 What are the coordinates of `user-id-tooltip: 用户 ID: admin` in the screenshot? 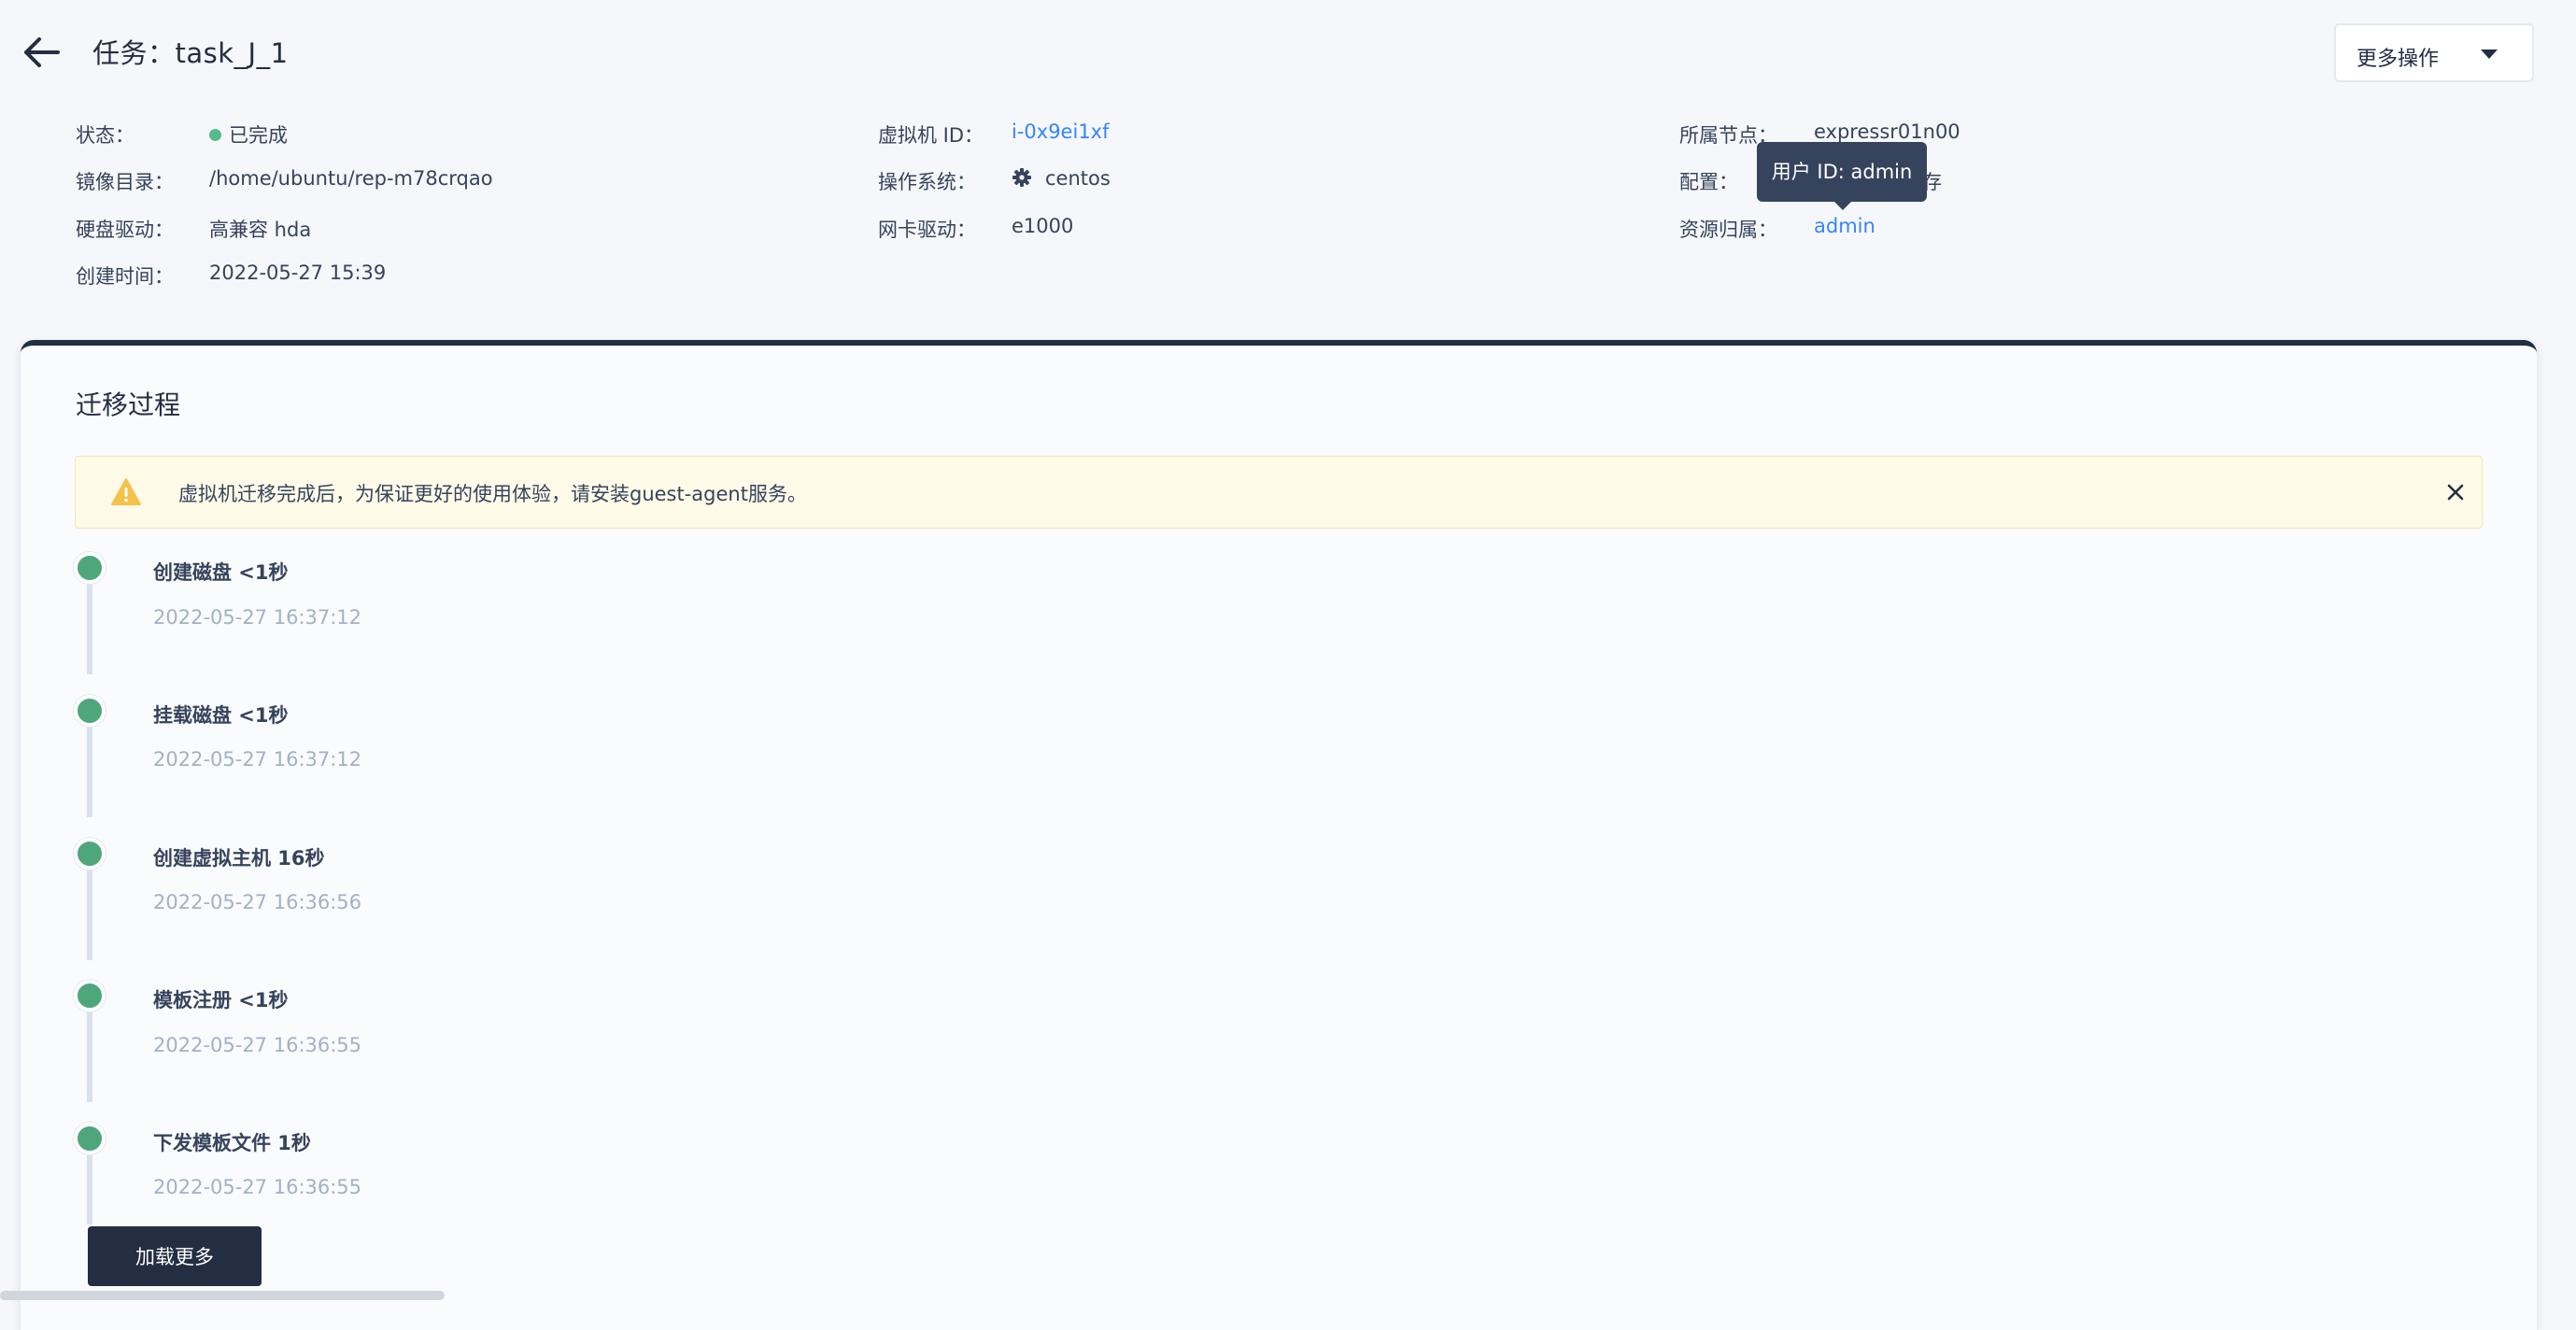 It's located at (1842, 176).